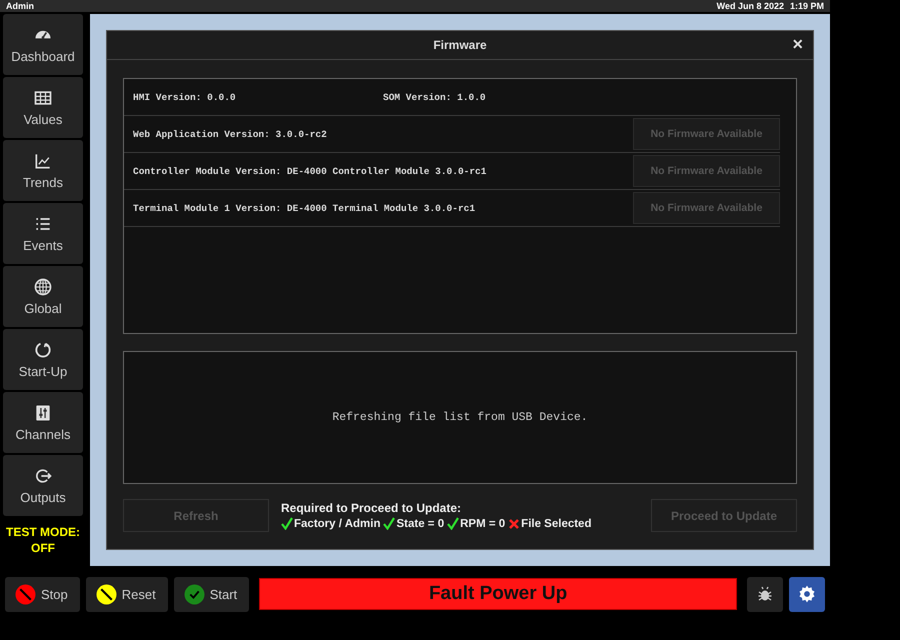 The width and height of the screenshot is (900, 640). What do you see at coordinates (420, 524) in the screenshot?
I see `requirement-label: State = 0` at bounding box center [420, 524].